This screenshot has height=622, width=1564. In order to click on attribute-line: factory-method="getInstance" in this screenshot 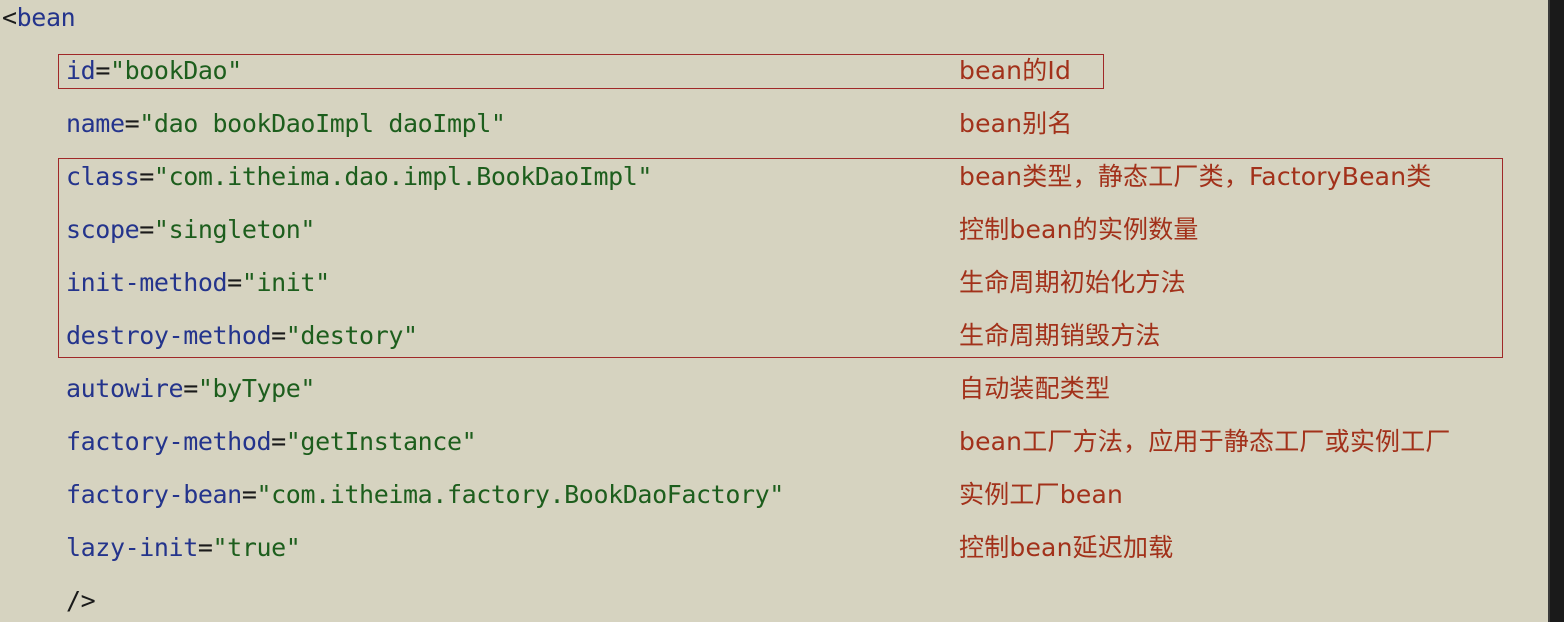, I will do `click(271, 442)`.